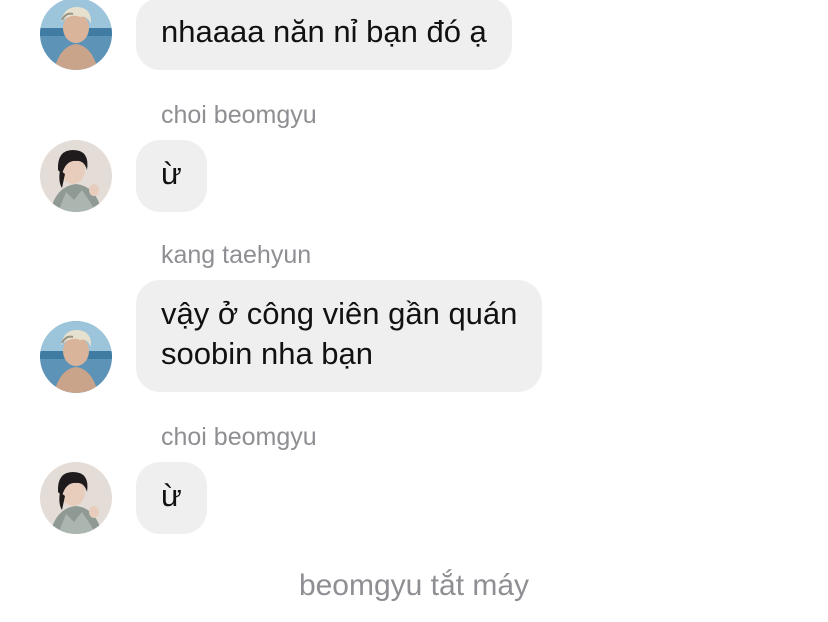  I want to click on sender-name: kang taehyun, so click(236, 255).